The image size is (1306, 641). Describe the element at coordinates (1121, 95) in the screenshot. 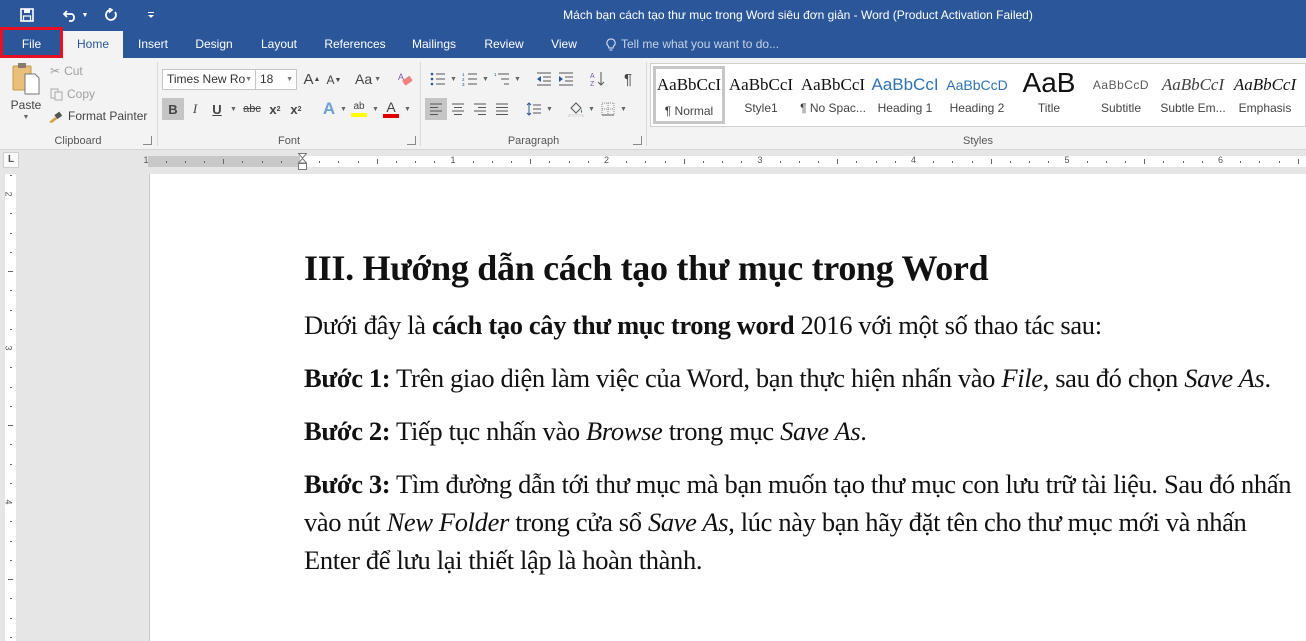

I see `style-subtitle: AaBbCcD Subtitle` at that location.